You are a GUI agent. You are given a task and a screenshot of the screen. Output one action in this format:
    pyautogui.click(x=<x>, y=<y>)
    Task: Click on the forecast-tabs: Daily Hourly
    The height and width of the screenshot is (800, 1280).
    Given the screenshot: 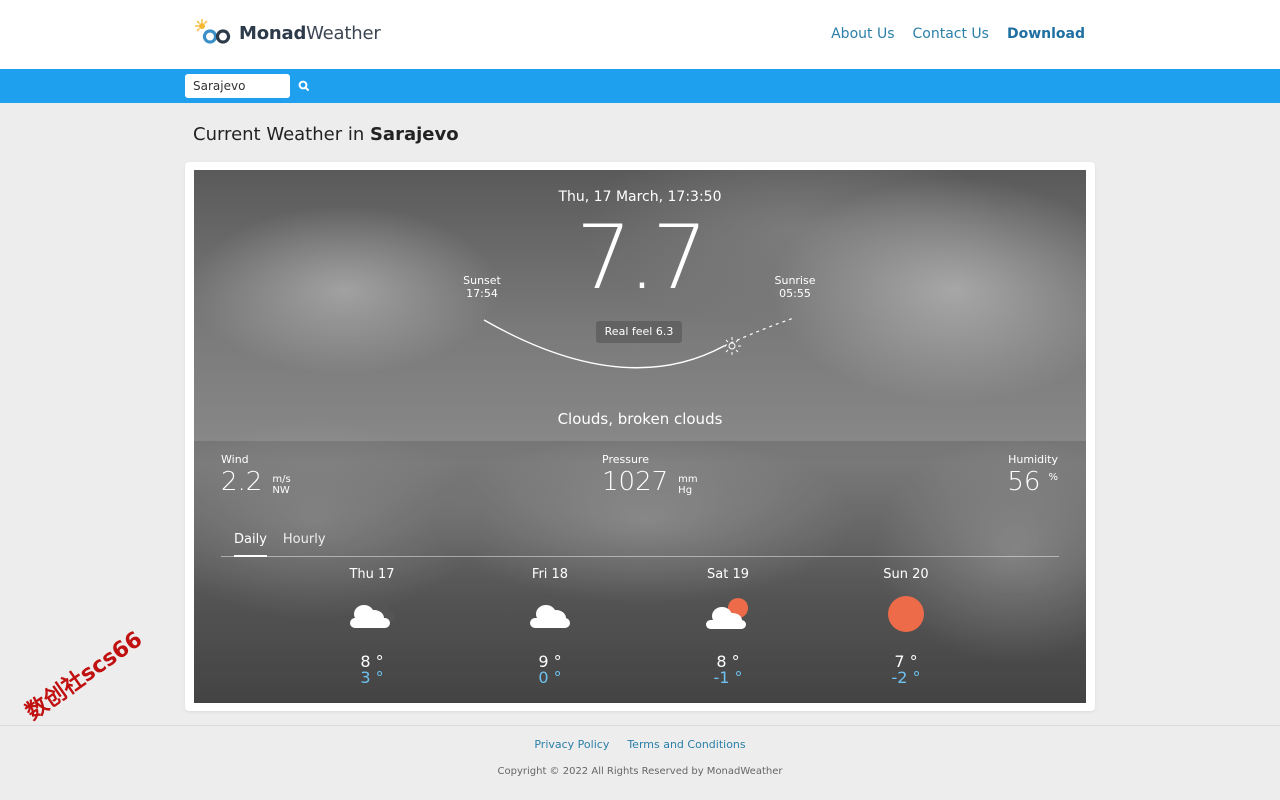 What is the action you would take?
    pyautogui.click(x=280, y=544)
    